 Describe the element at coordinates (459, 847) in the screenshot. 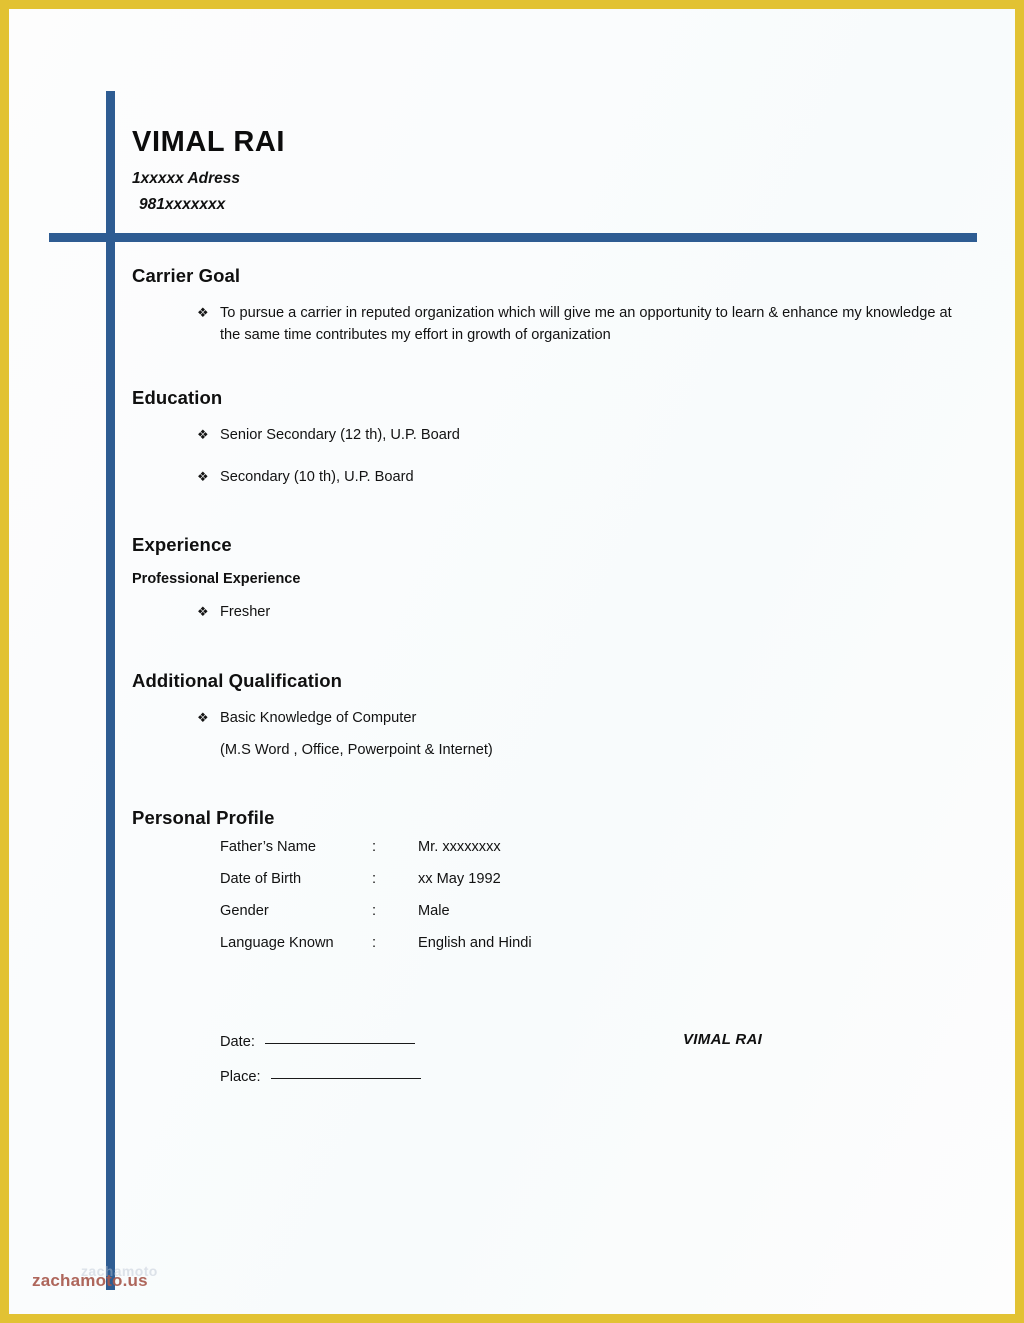

I see `profile-value: Mr. xxxxxxxx` at that location.